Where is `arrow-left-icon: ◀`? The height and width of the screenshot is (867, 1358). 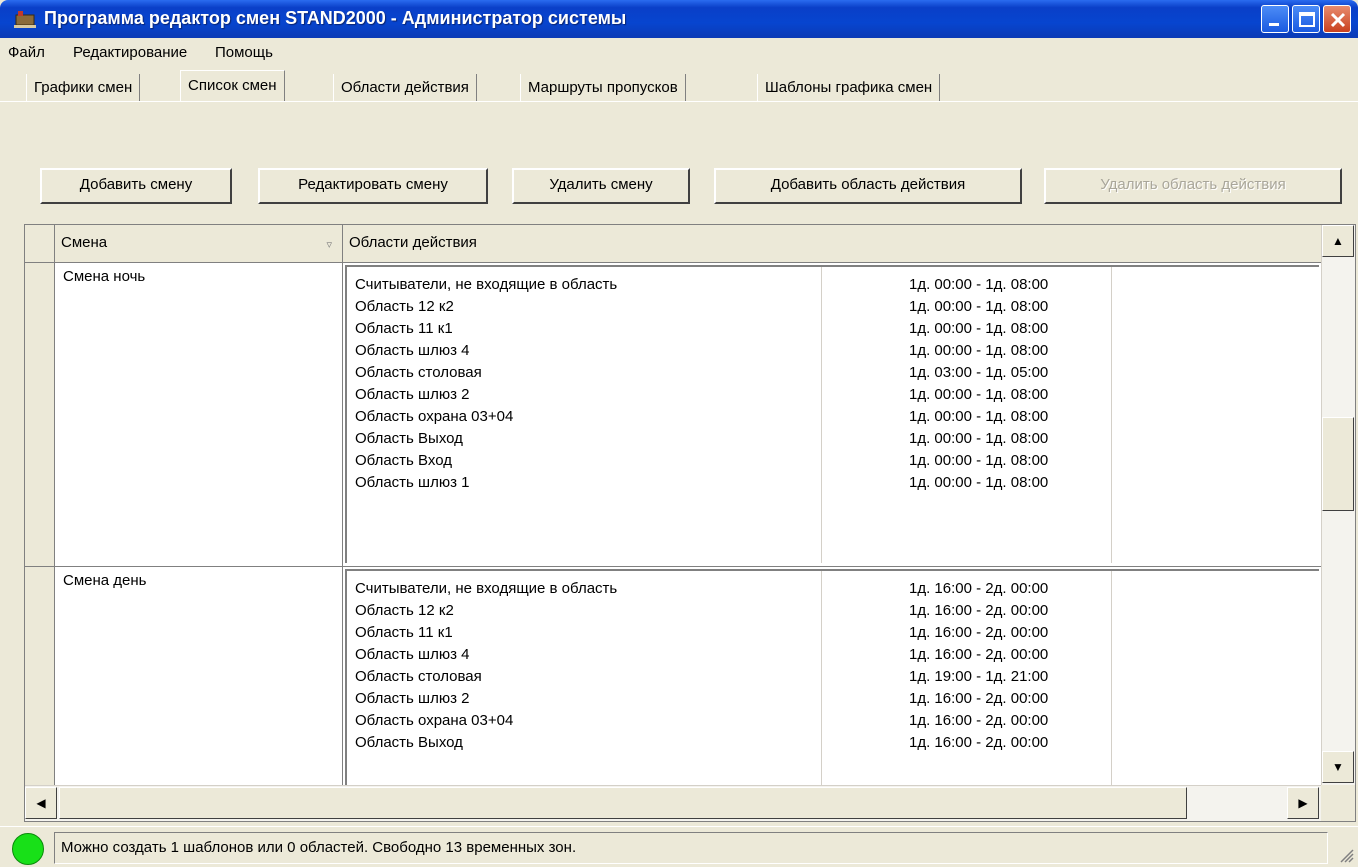 arrow-left-icon: ◀ is located at coordinates (41, 803).